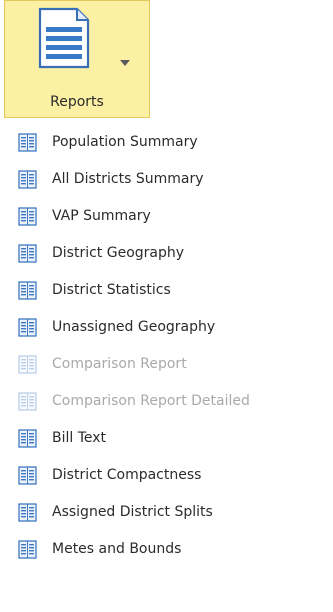 The width and height of the screenshot is (333, 612). Describe the element at coordinates (117, 549) in the screenshot. I see `menu-item-label: Metes and Bounds` at that location.